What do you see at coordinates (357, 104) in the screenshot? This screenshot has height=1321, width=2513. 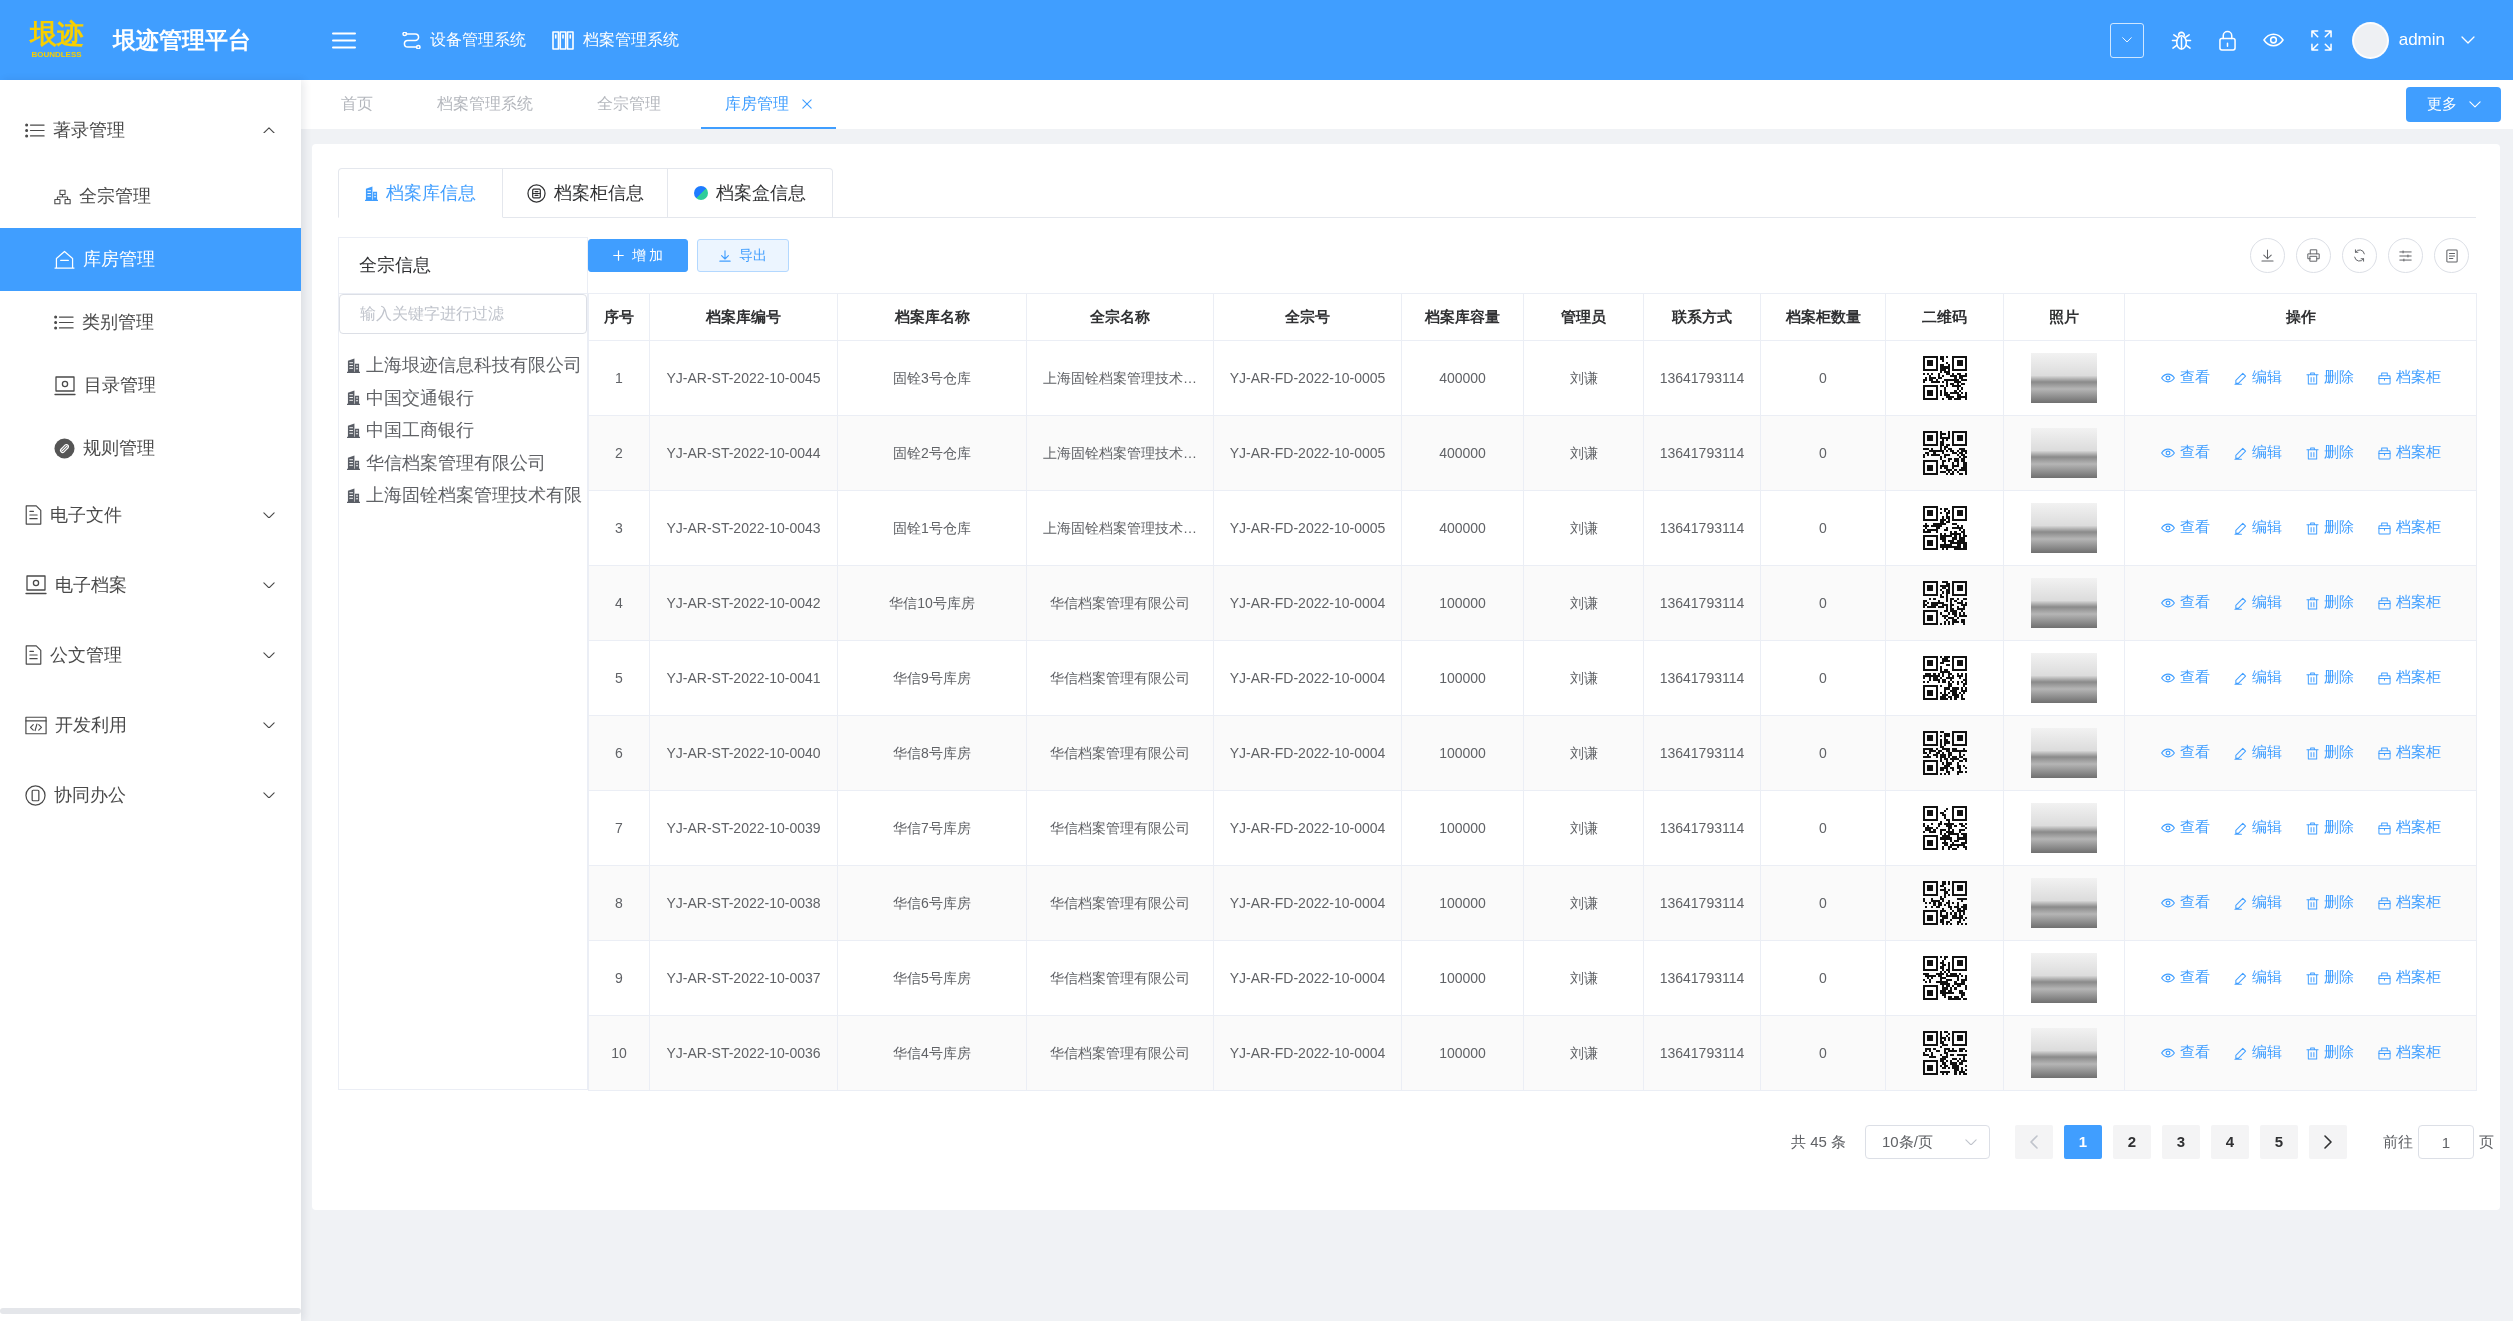 I see `page-tab: 首页` at bounding box center [357, 104].